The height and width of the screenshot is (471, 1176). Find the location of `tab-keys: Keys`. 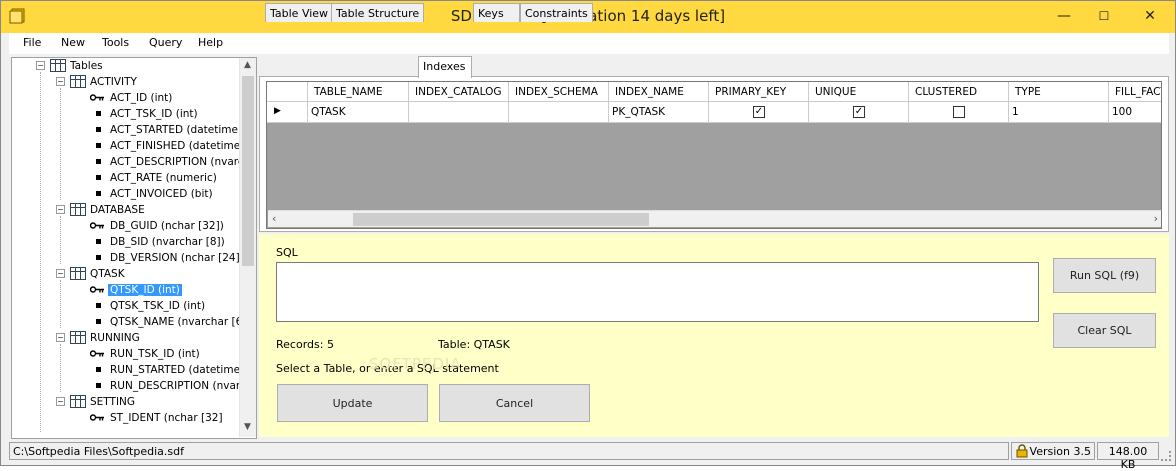

tab-keys: Keys is located at coordinates (496, 12).